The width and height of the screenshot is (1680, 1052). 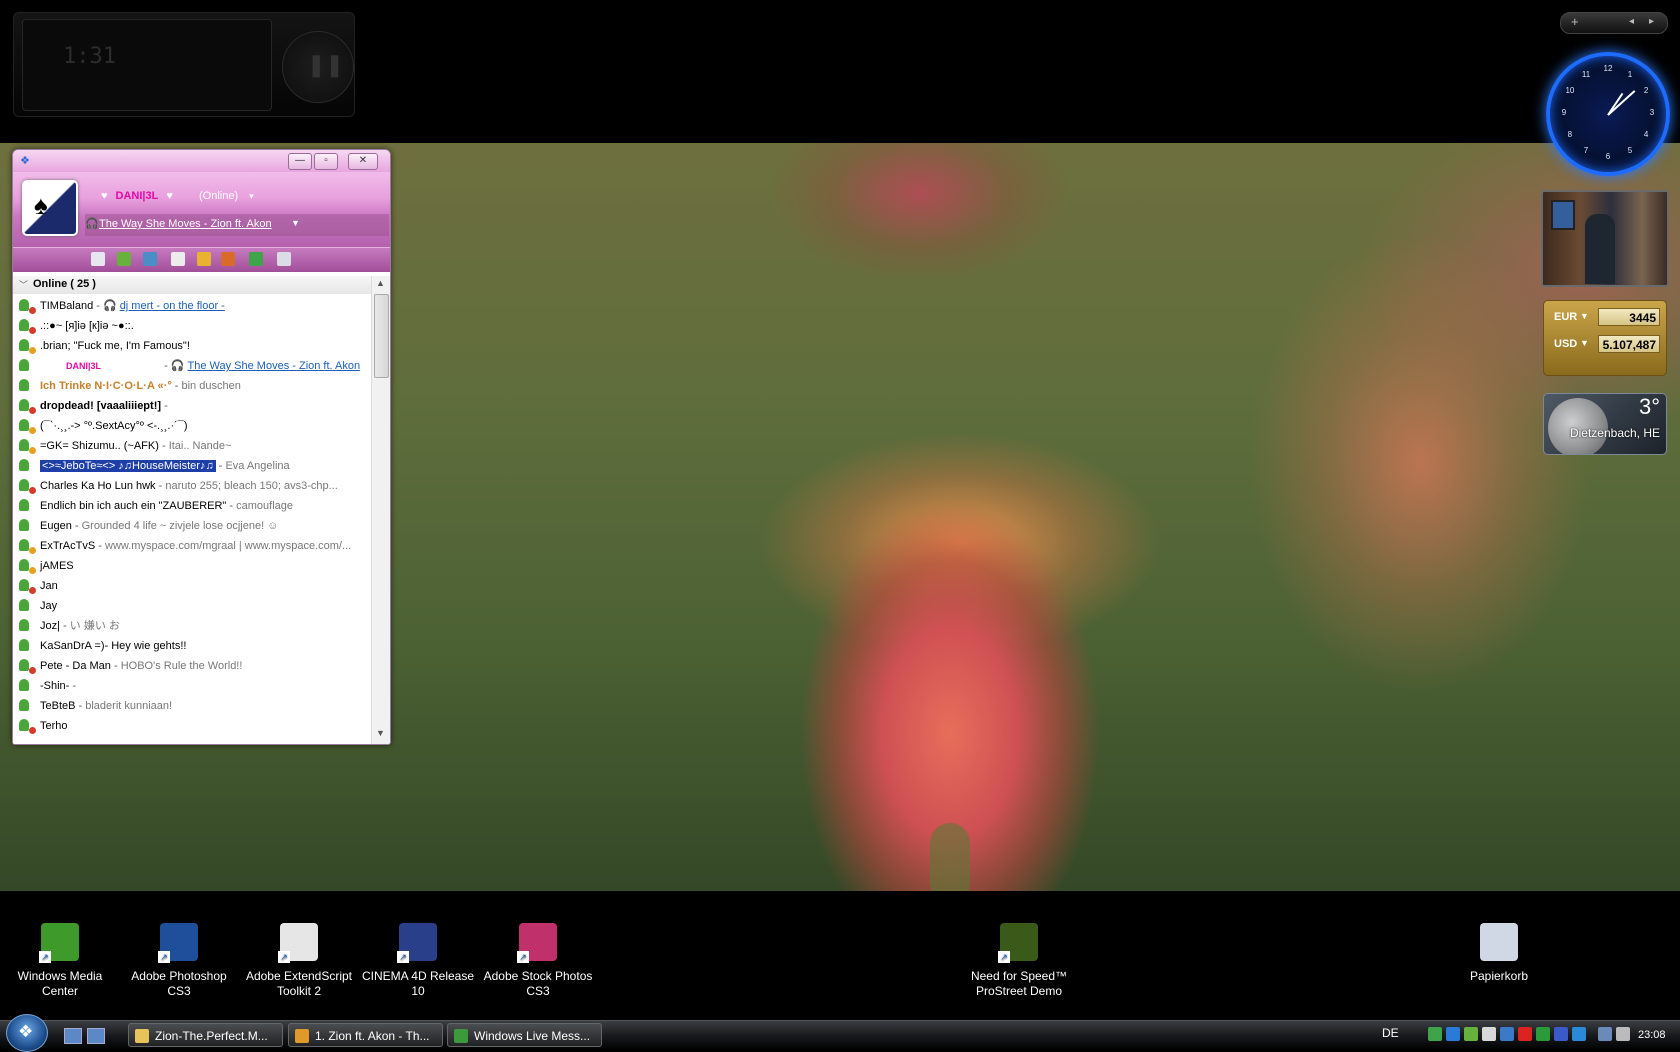 I want to click on play-pause-button: ❚❚, so click(x=318, y=67).